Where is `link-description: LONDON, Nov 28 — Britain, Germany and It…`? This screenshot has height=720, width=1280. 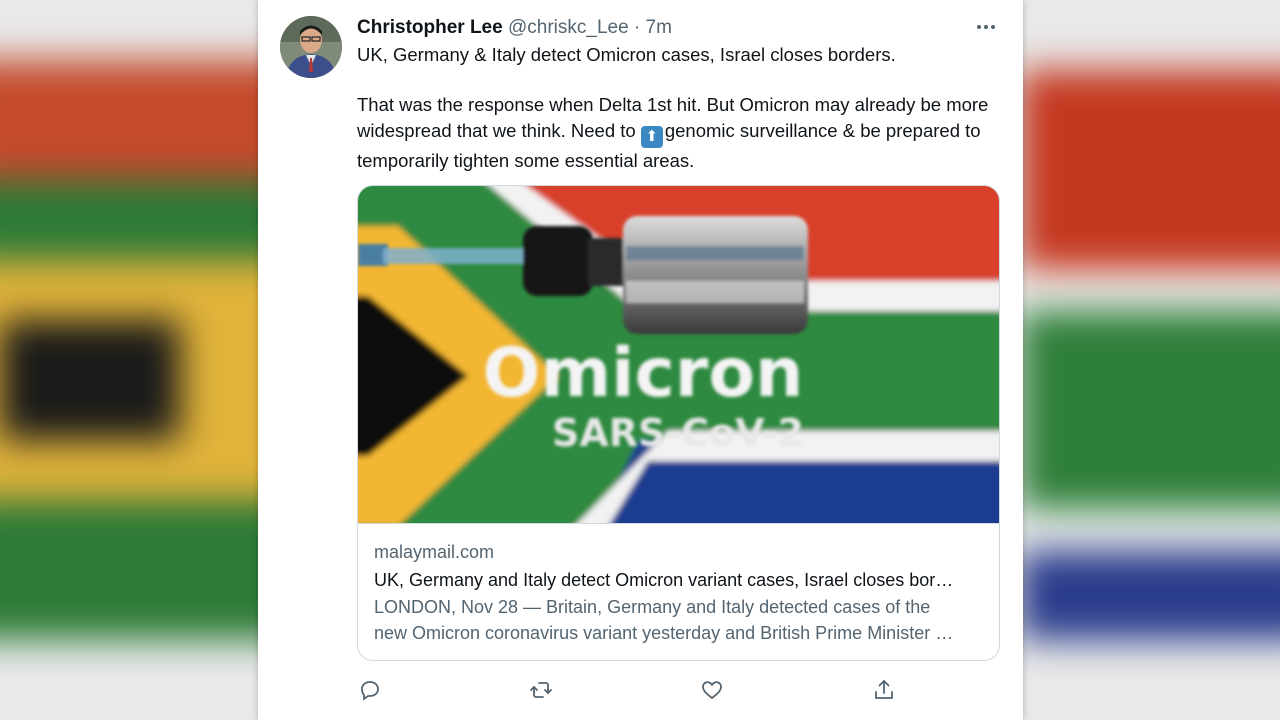 link-description: LONDON, Nov 28 — Britain, Germany and It… is located at coordinates (679, 620).